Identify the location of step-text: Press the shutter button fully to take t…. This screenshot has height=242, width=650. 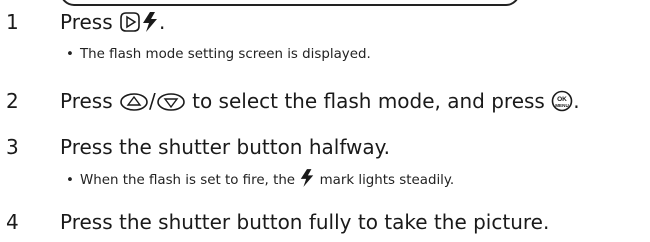
(305, 222).